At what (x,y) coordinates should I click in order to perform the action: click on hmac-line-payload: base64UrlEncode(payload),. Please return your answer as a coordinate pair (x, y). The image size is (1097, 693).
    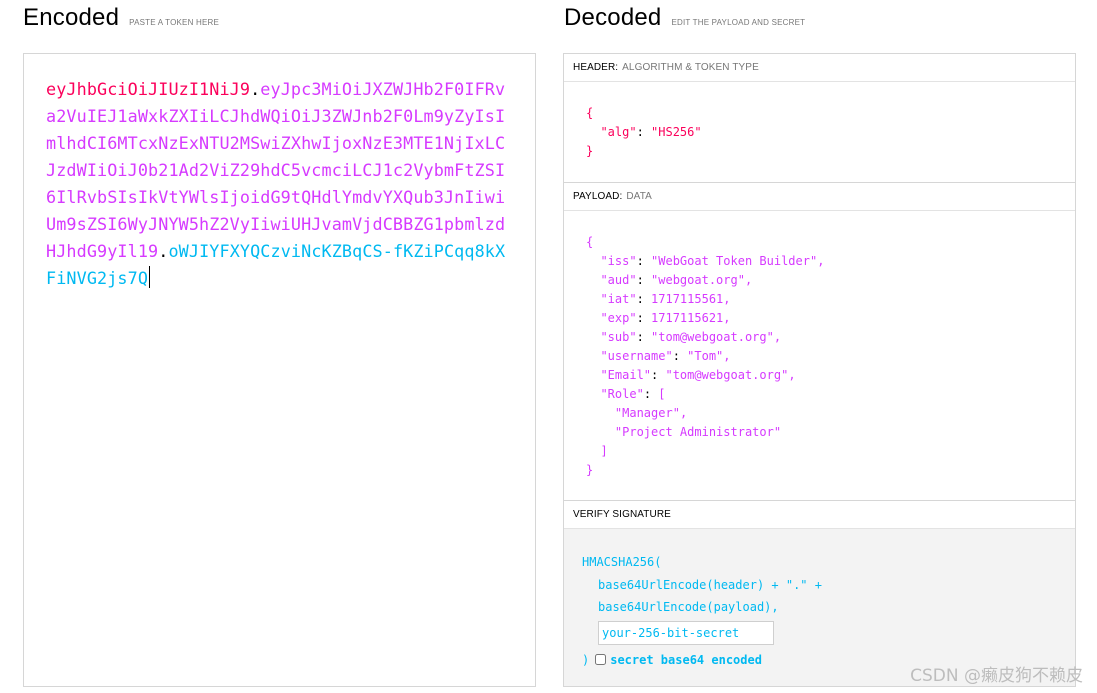
    Looking at the image, I should click on (688, 607).